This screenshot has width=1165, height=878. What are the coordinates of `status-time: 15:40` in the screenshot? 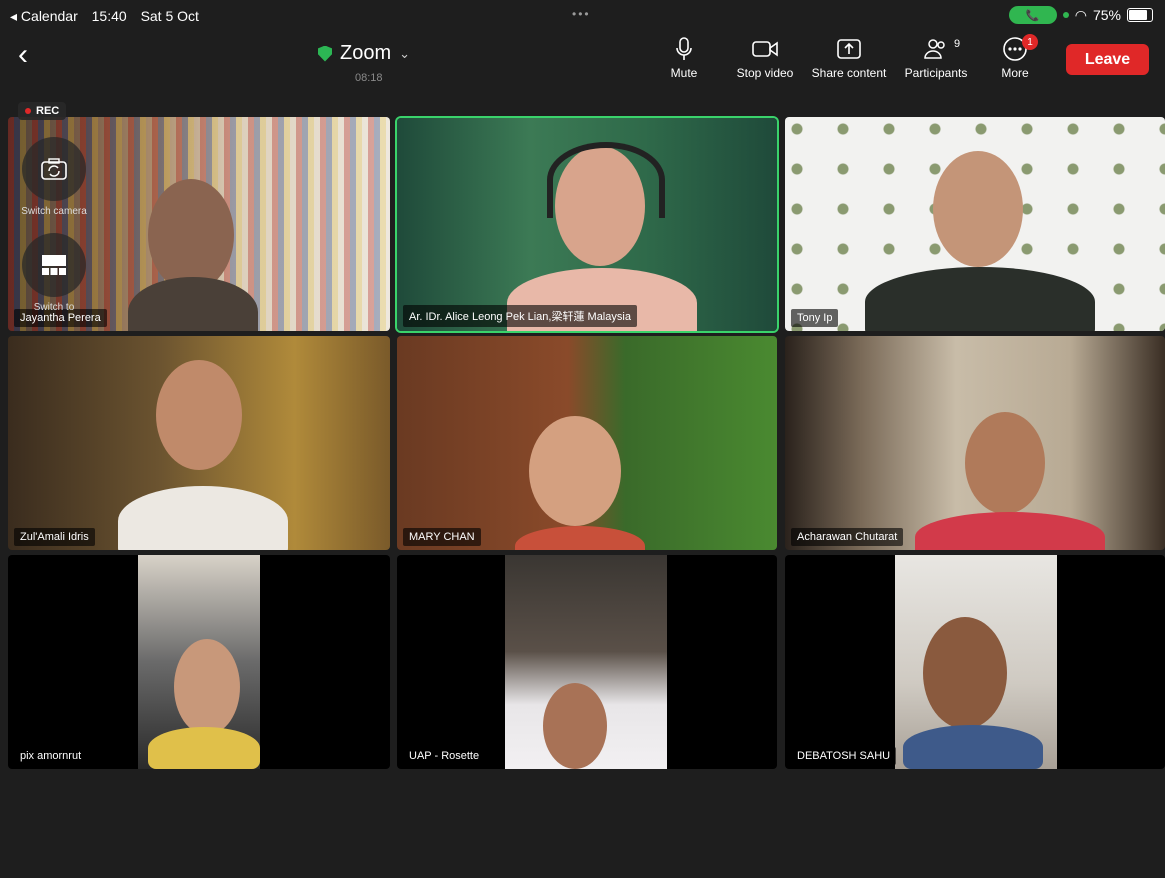 It's located at (109, 16).